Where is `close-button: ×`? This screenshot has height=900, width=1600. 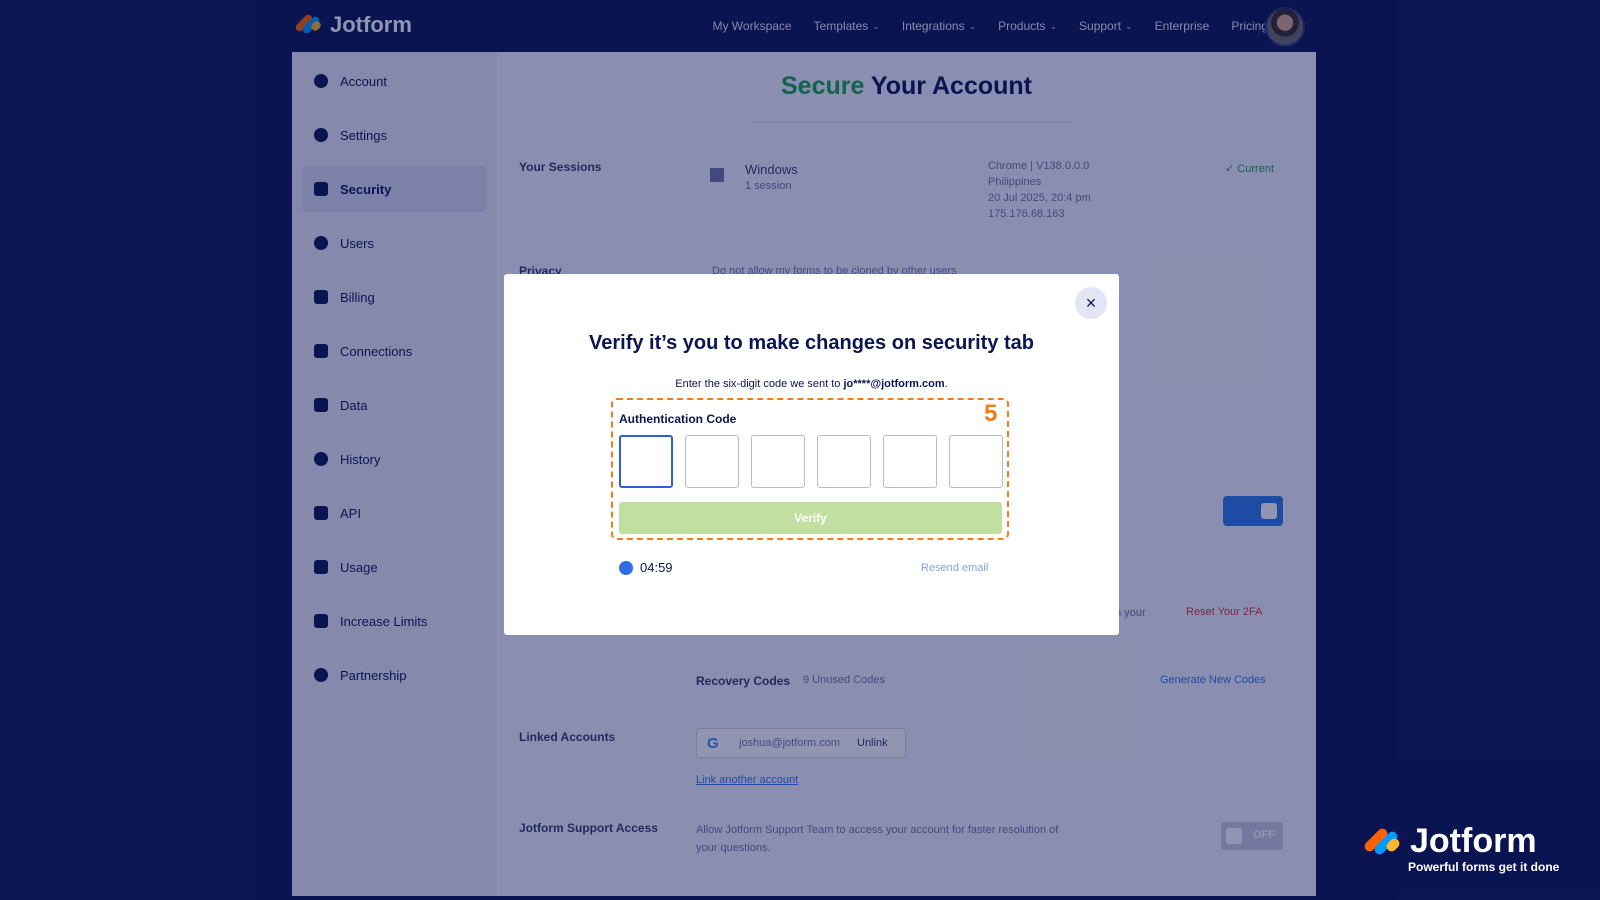 close-button: × is located at coordinates (1091, 303).